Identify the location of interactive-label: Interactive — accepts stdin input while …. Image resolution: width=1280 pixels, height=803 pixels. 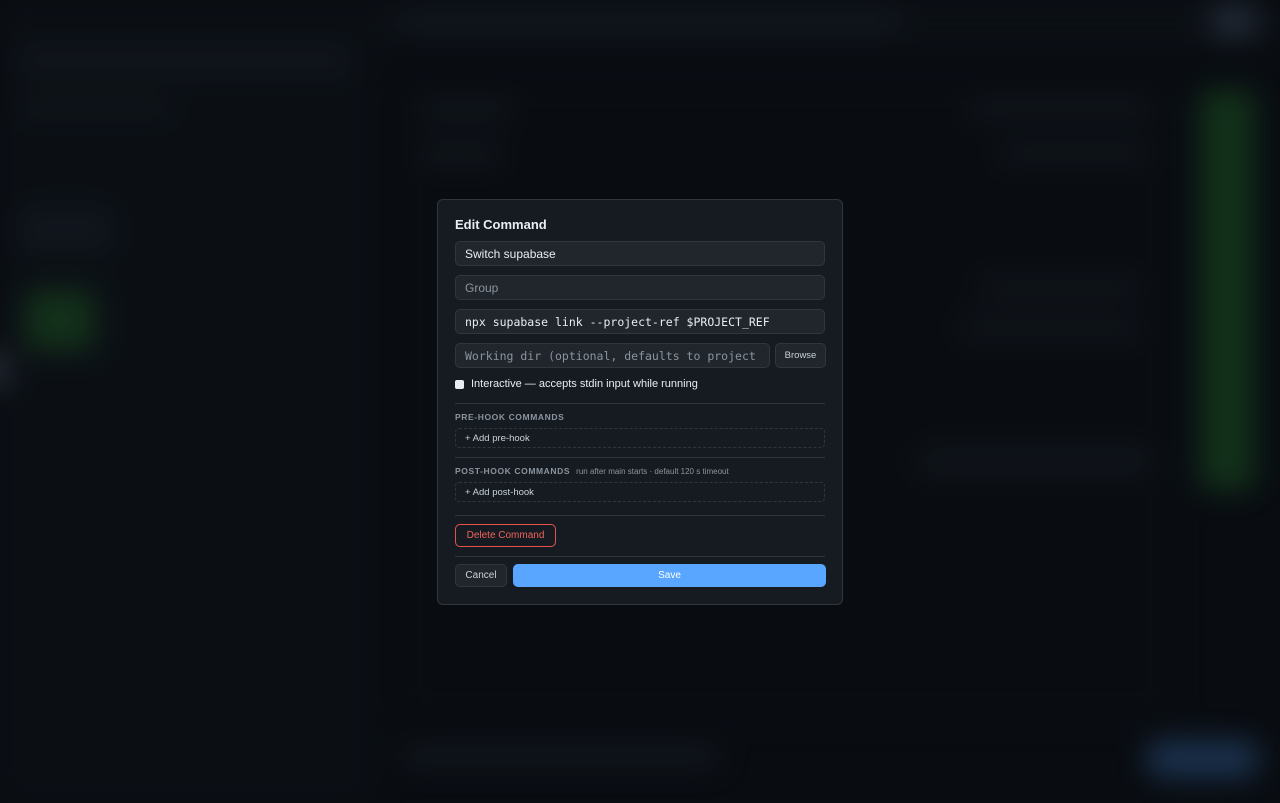
(584, 384).